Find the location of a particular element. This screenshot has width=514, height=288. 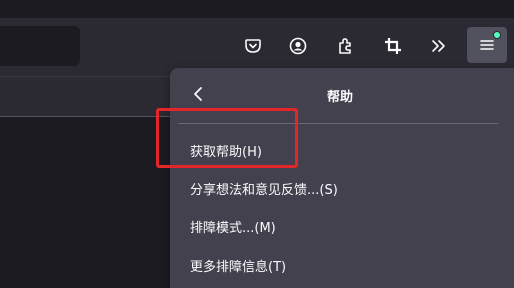

account-button is located at coordinates (298, 46).